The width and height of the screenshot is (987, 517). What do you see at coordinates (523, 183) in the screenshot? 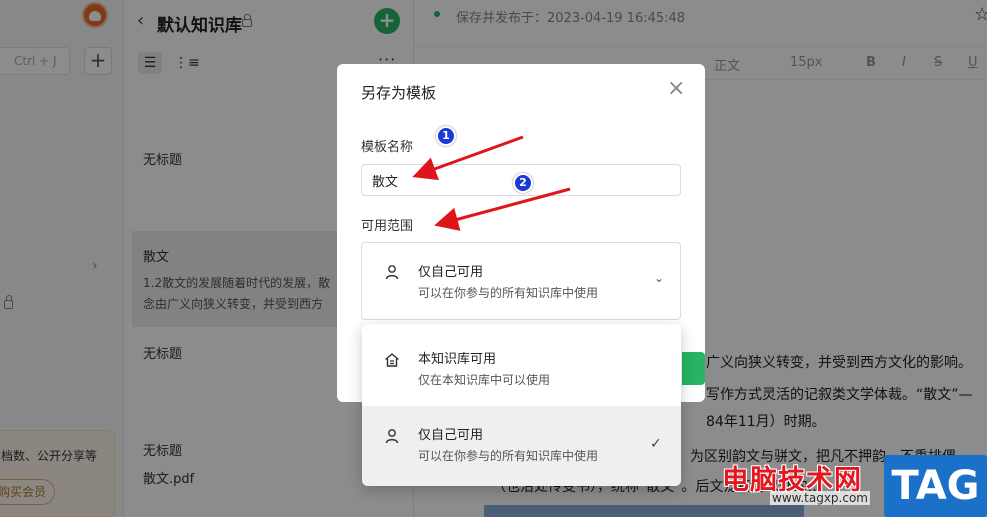
I see `step-badge-2: 2` at bounding box center [523, 183].